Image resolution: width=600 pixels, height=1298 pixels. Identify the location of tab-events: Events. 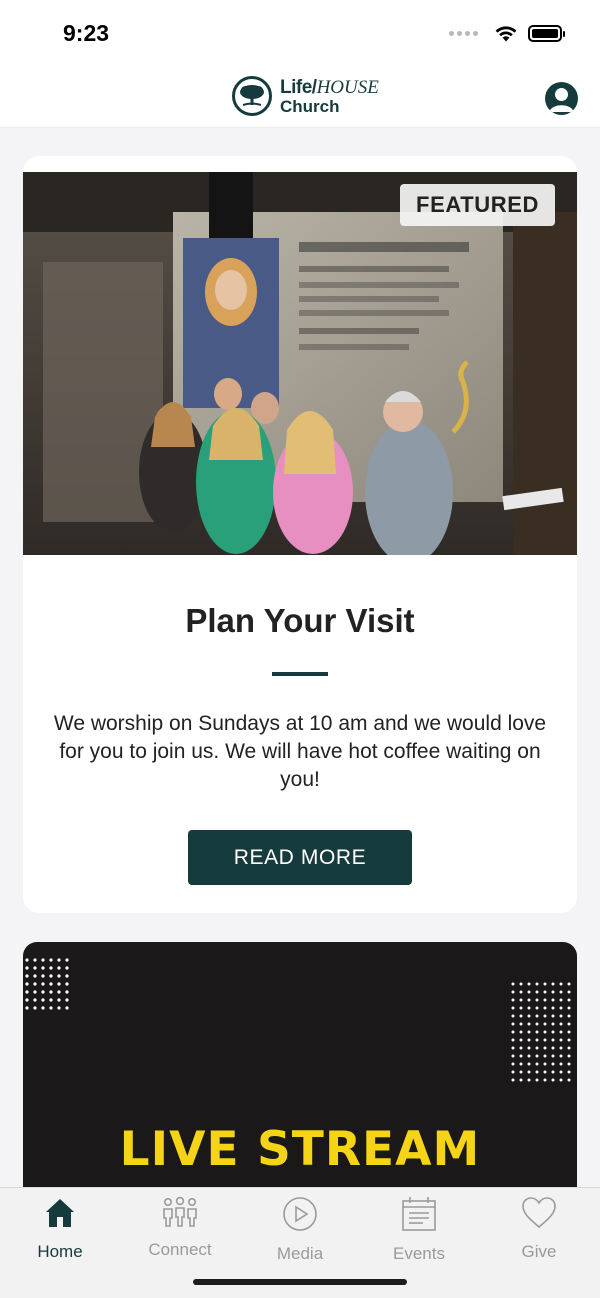
(419, 1229).